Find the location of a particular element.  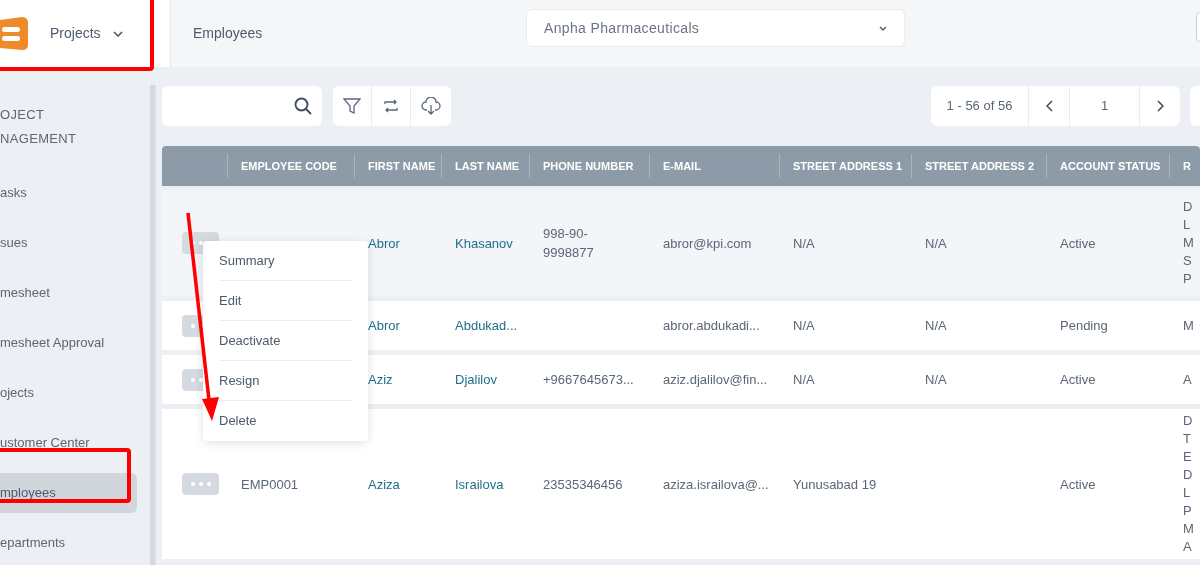

sidebar-section-title: OJECT NAGEMENT is located at coordinates (39, 127).